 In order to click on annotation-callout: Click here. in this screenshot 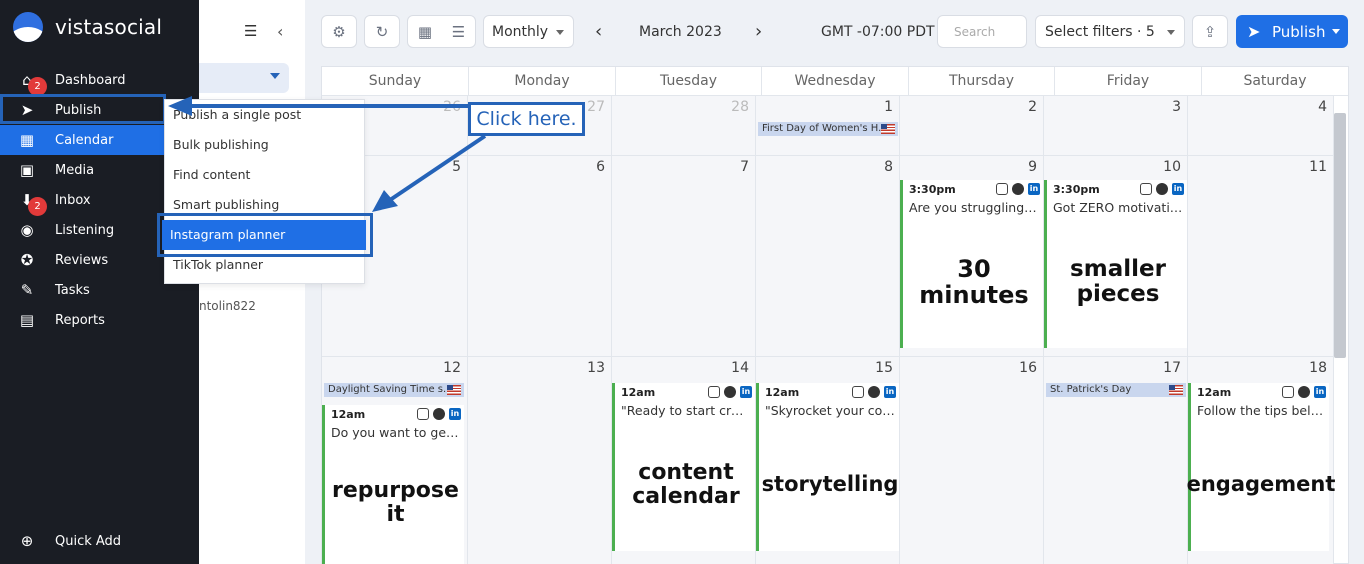, I will do `click(526, 119)`.